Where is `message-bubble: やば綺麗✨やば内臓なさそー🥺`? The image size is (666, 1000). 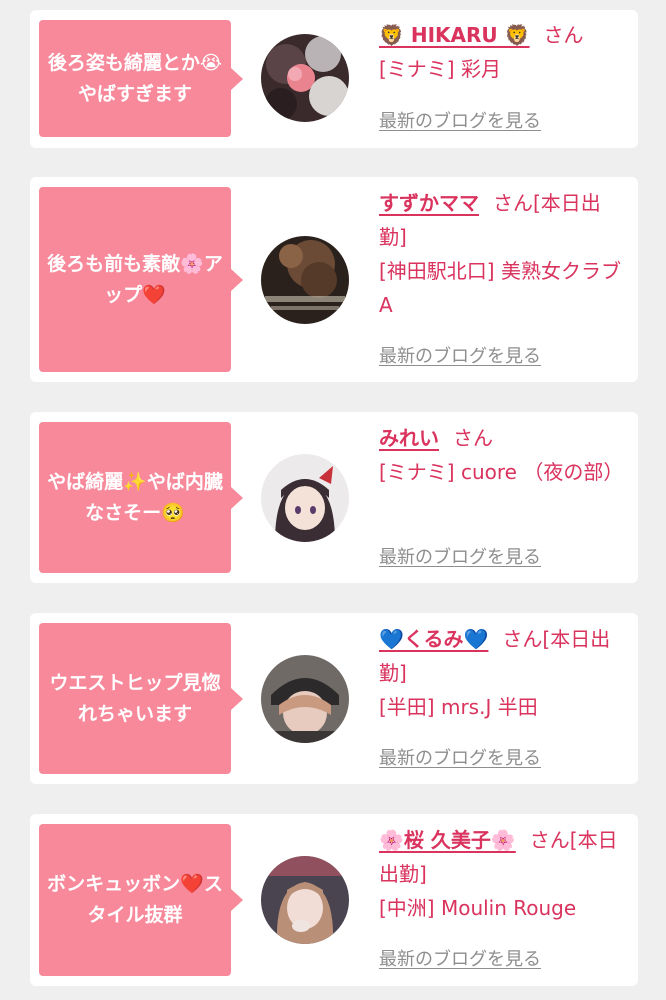
message-bubble: やば綺麗✨やば内臓なさそー🥺 is located at coordinates (141, 497).